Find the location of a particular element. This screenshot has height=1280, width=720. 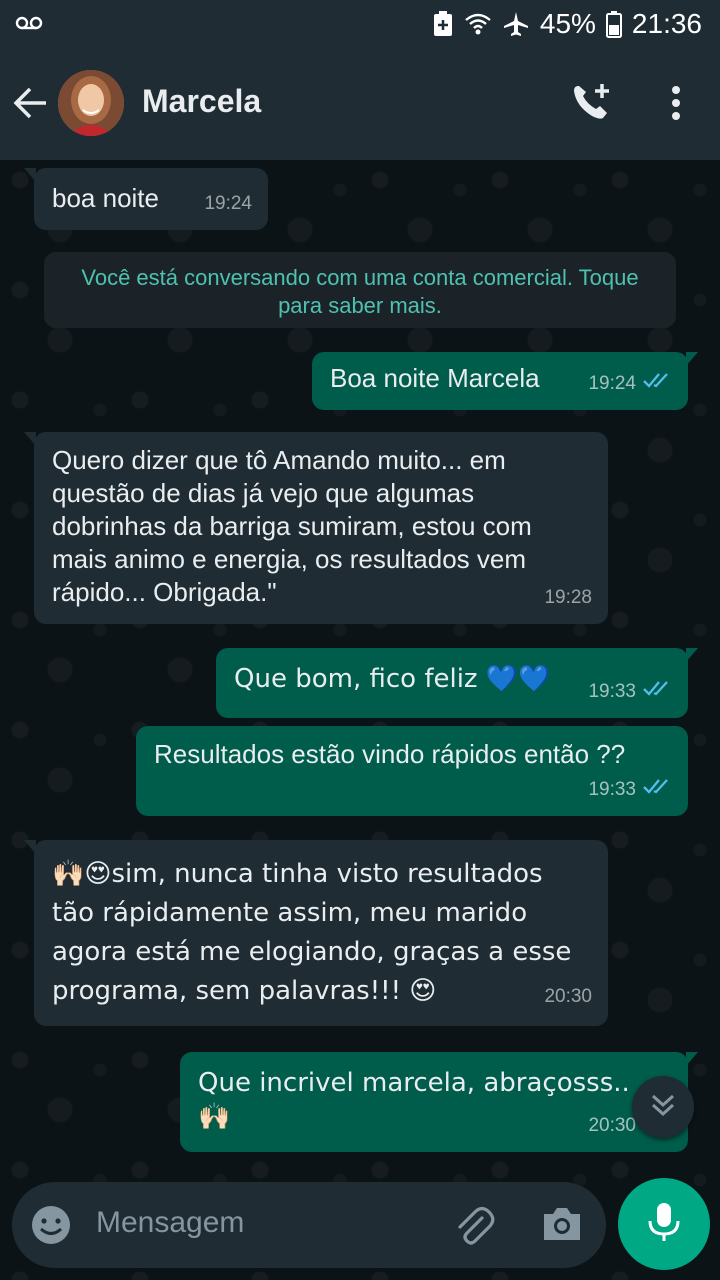

message-composer: Mensagem is located at coordinates (309, 1225).